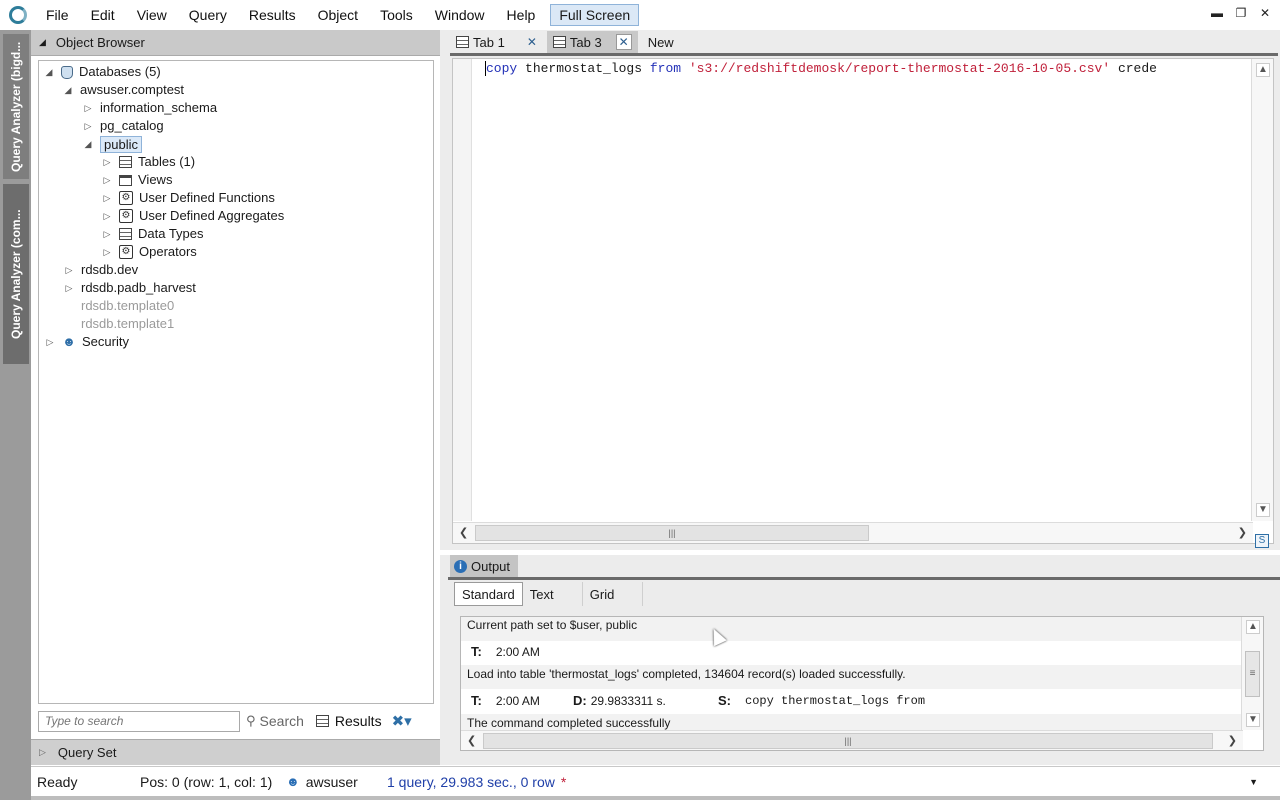 This screenshot has width=1280, height=800. What do you see at coordinates (1262, 290) in the screenshot?
I see `editor-vertical-scrollbar: ▲ ▼` at bounding box center [1262, 290].